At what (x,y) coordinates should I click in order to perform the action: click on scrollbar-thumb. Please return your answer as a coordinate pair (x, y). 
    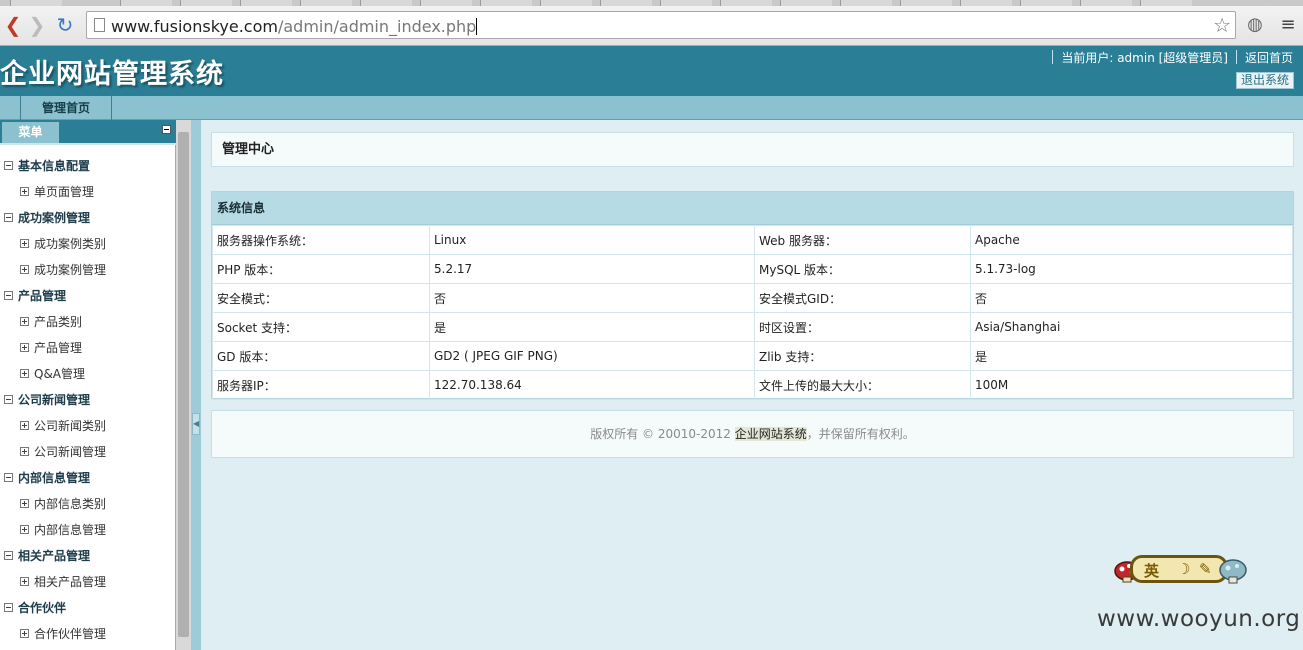
    Looking at the image, I should click on (183, 384).